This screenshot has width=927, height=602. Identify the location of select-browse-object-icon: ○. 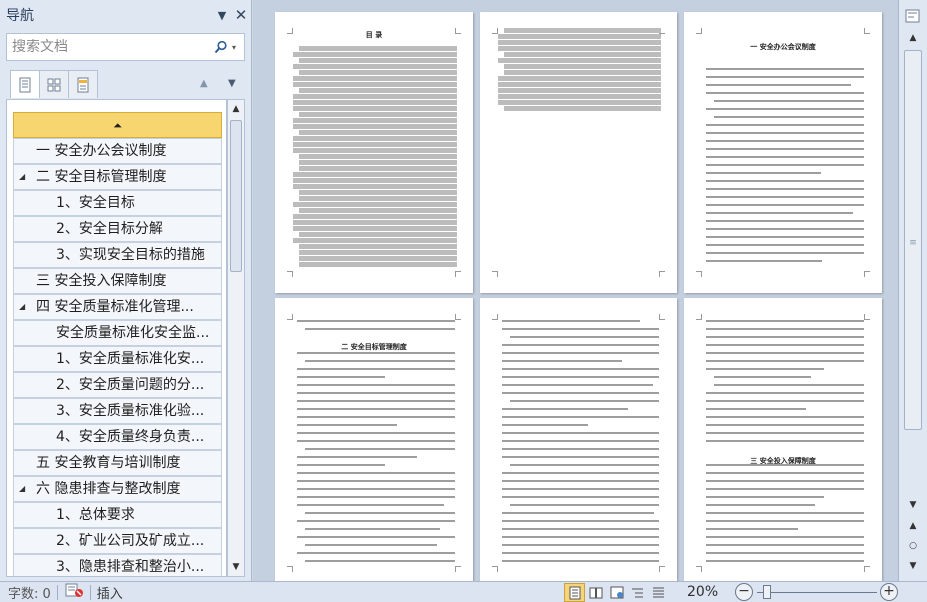
(913, 546).